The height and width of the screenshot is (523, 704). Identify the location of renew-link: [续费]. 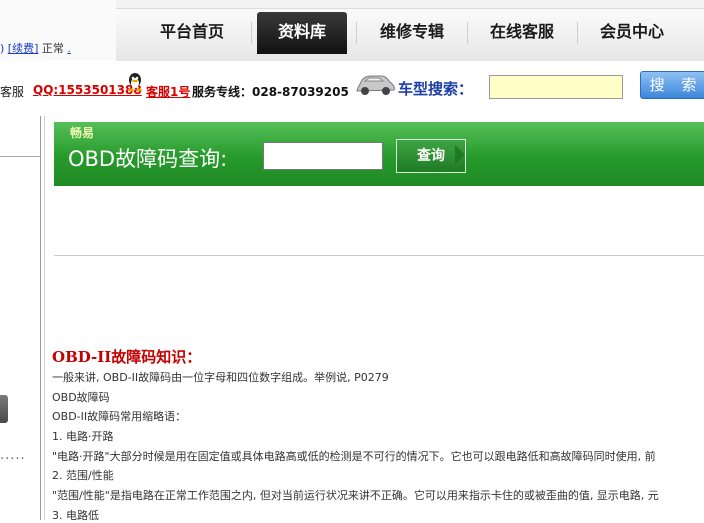
(23, 48).